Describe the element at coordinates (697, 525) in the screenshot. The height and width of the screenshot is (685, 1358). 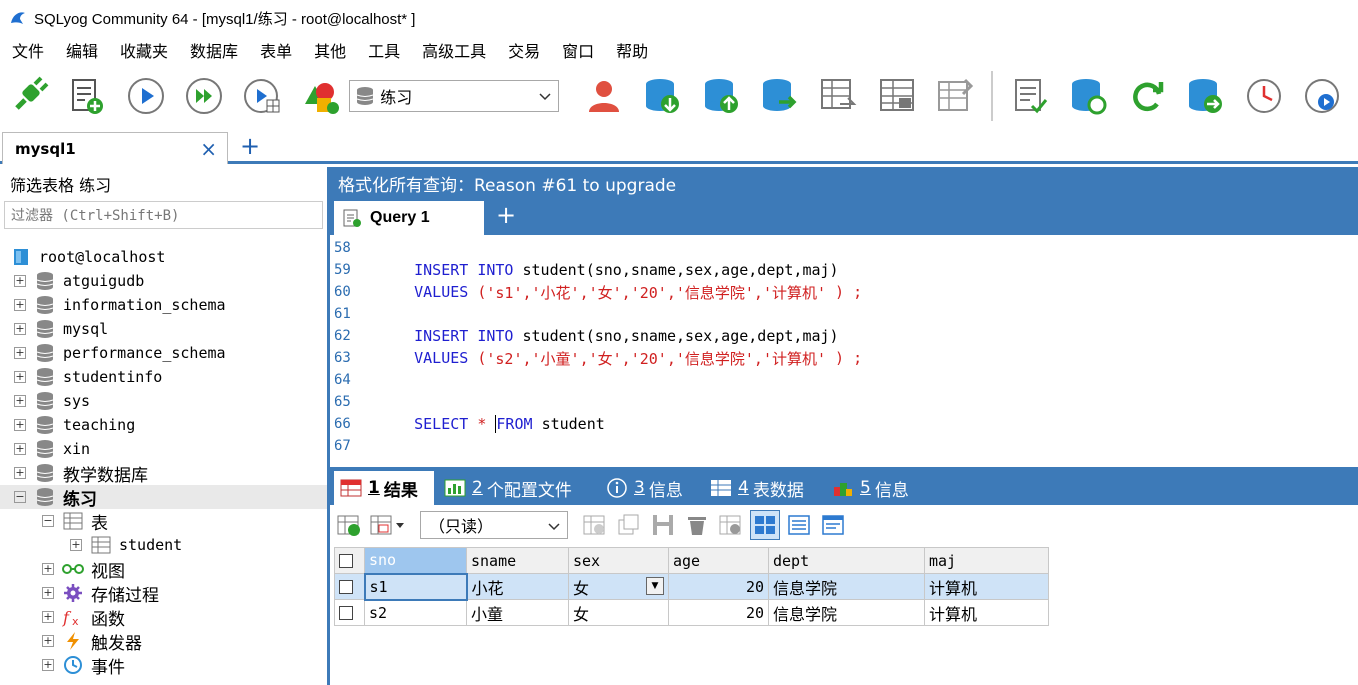
I see `delete-button` at that location.